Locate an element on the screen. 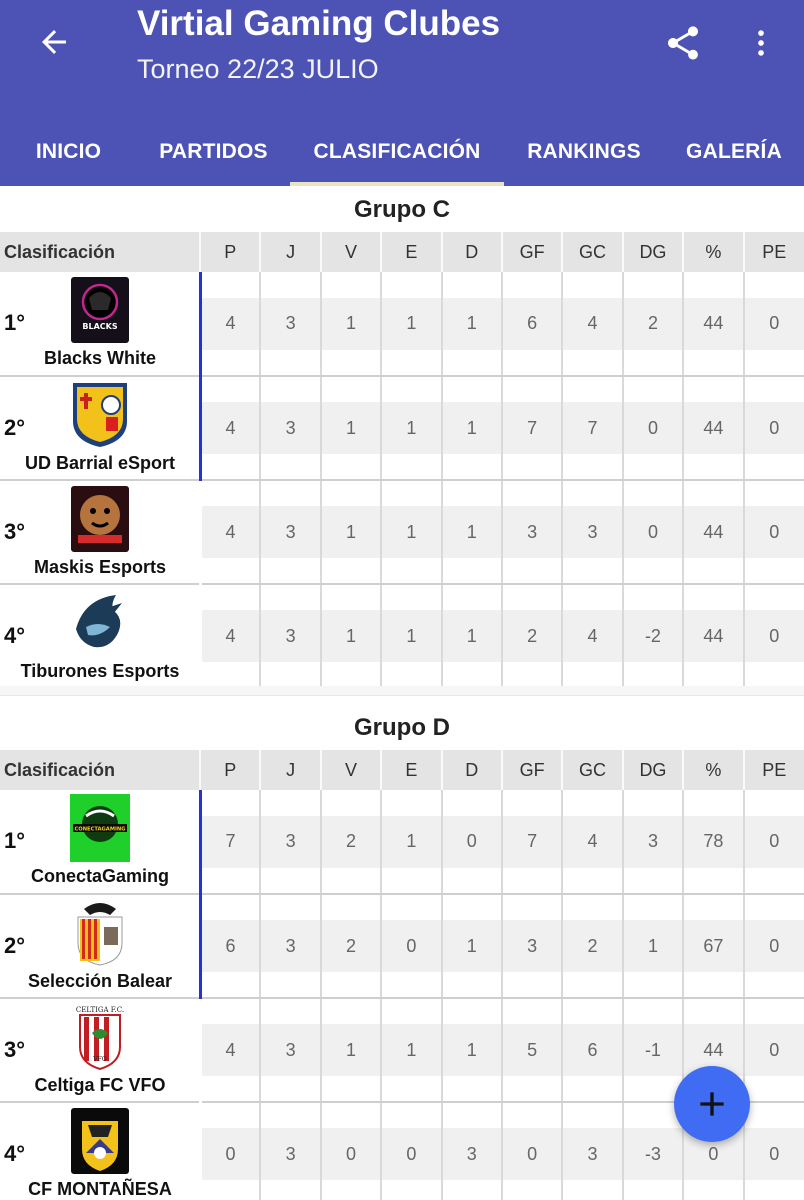 The width and height of the screenshot is (804, 1200). table-row: 2° UD Barrial eSport 4 3 1 1 1 7 7 0 44 0 is located at coordinates (402, 428).